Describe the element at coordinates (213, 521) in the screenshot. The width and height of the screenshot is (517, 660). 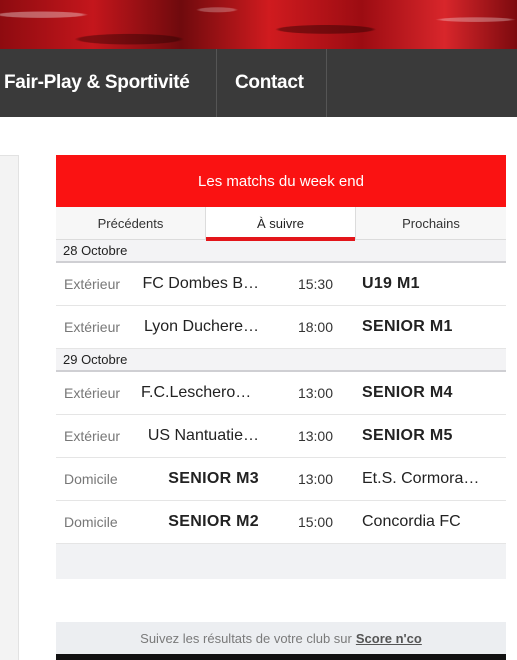
I see `match-home-team: SENIOR M2` at that location.